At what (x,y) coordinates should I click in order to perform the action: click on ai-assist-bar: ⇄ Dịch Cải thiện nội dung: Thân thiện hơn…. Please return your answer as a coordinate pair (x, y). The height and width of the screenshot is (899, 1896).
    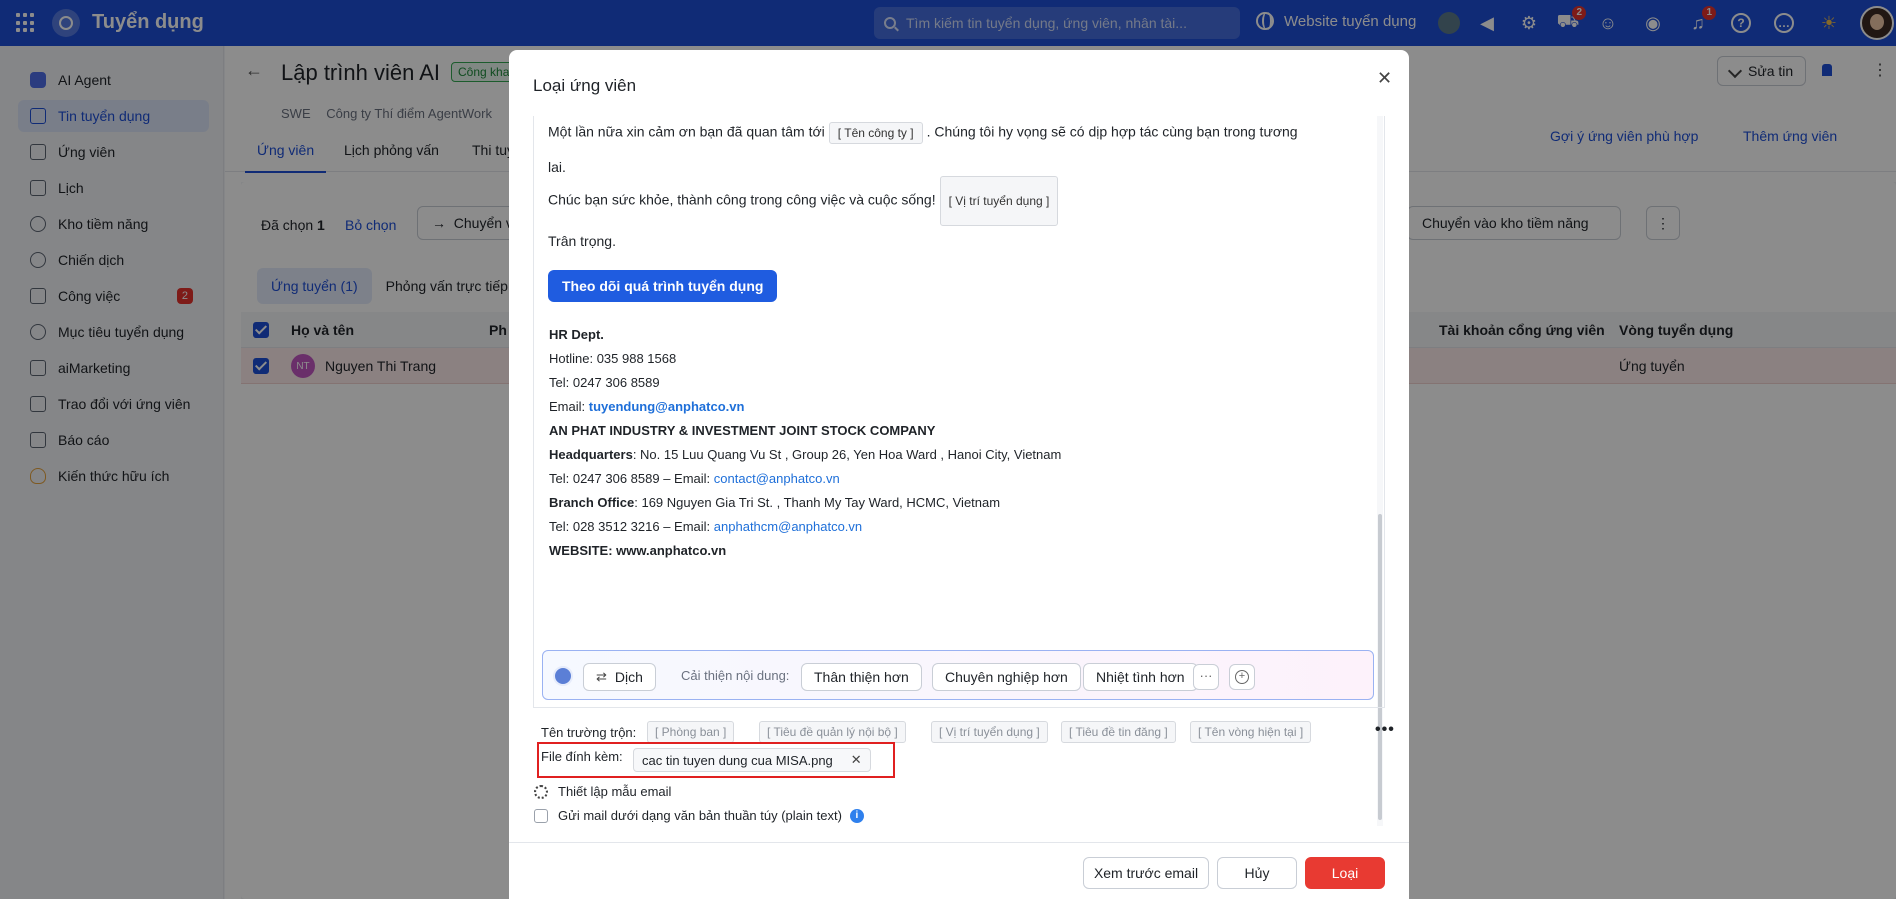
    Looking at the image, I should click on (958, 675).